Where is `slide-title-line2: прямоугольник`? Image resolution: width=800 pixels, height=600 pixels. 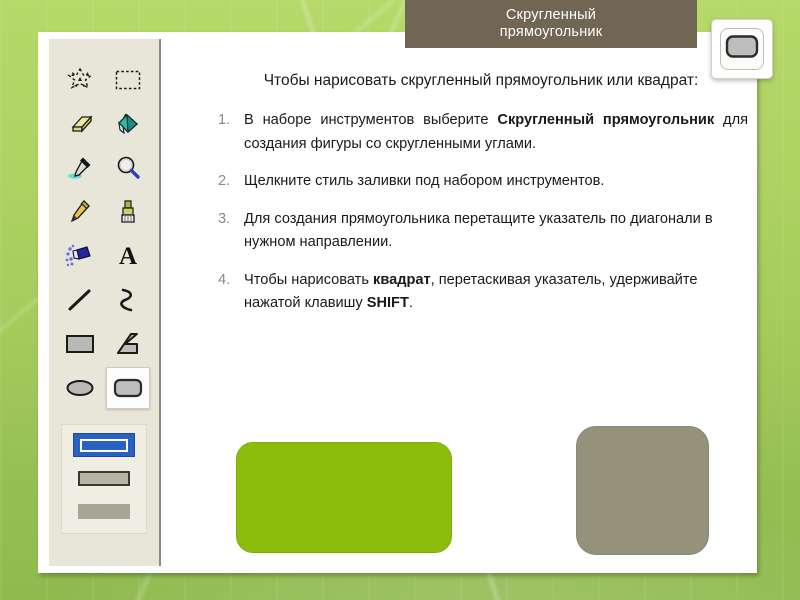
slide-title-line2: прямоугольник is located at coordinates (551, 32).